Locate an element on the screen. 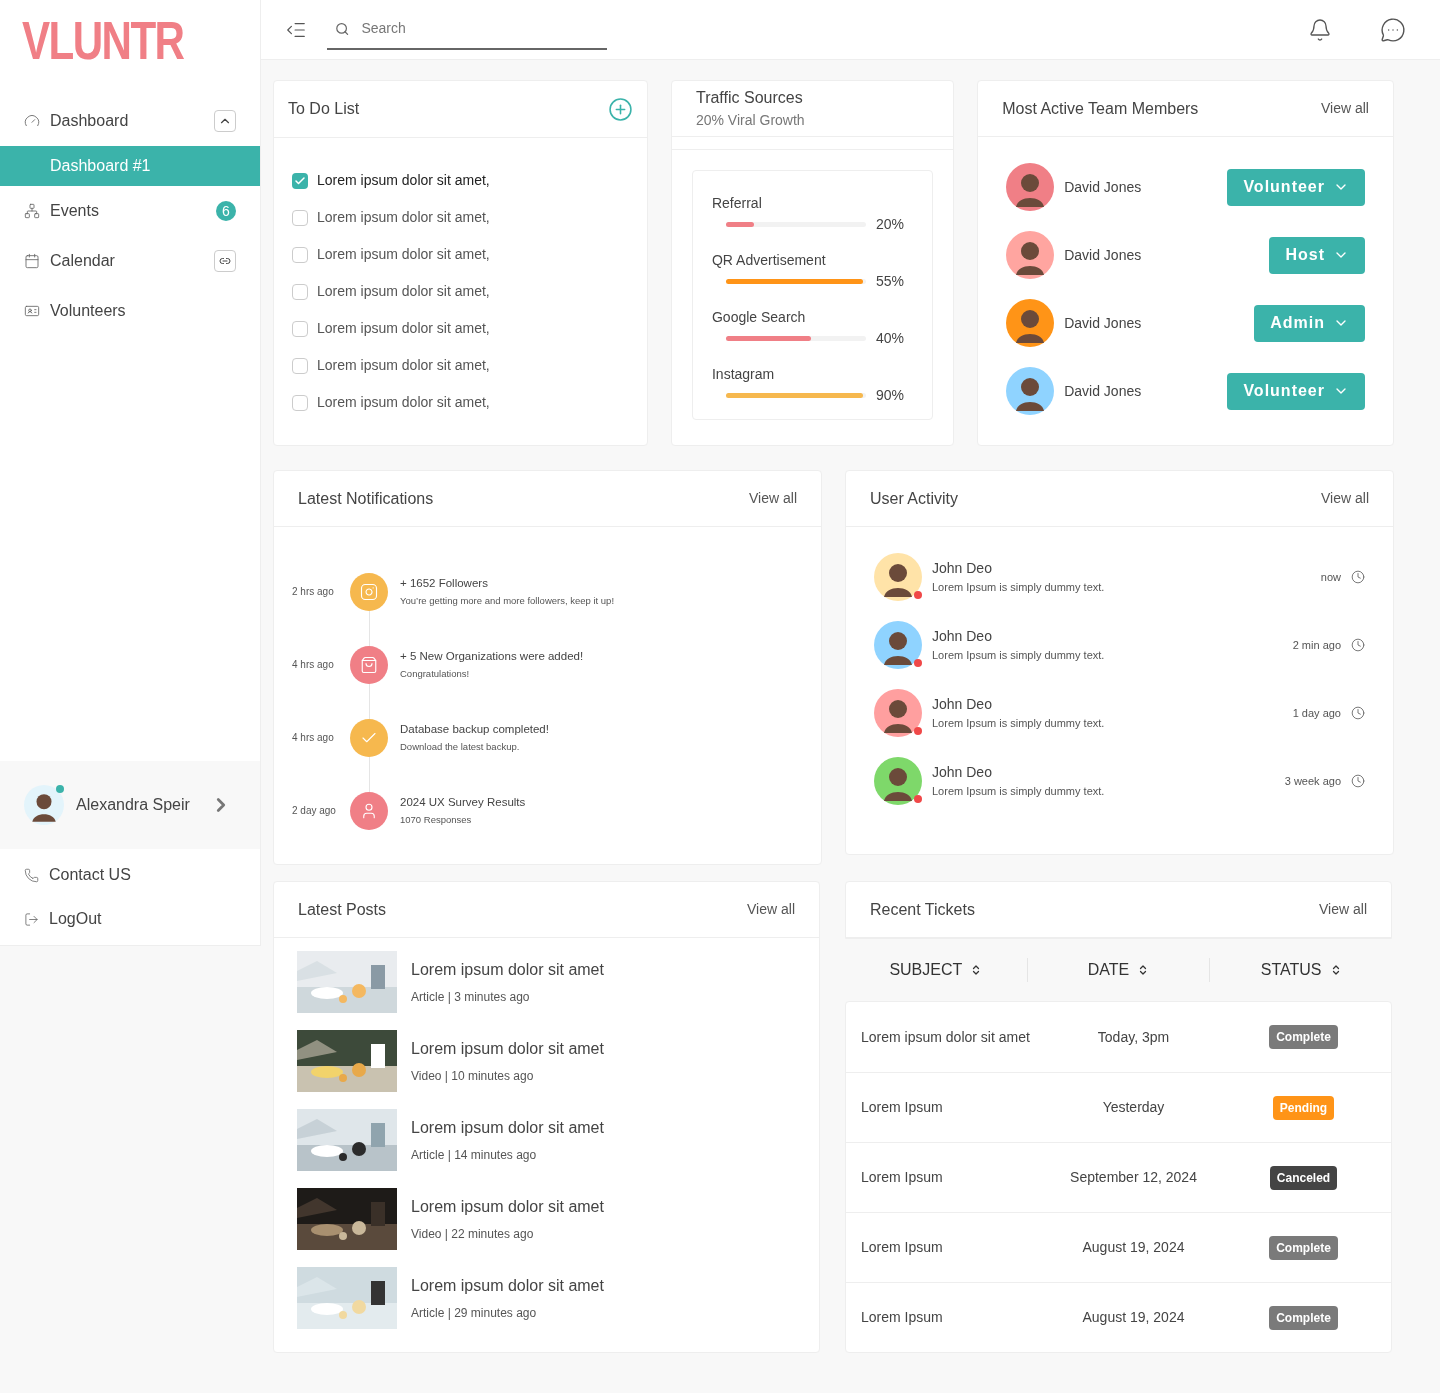  nav-item: Events 6 is located at coordinates (130, 211).